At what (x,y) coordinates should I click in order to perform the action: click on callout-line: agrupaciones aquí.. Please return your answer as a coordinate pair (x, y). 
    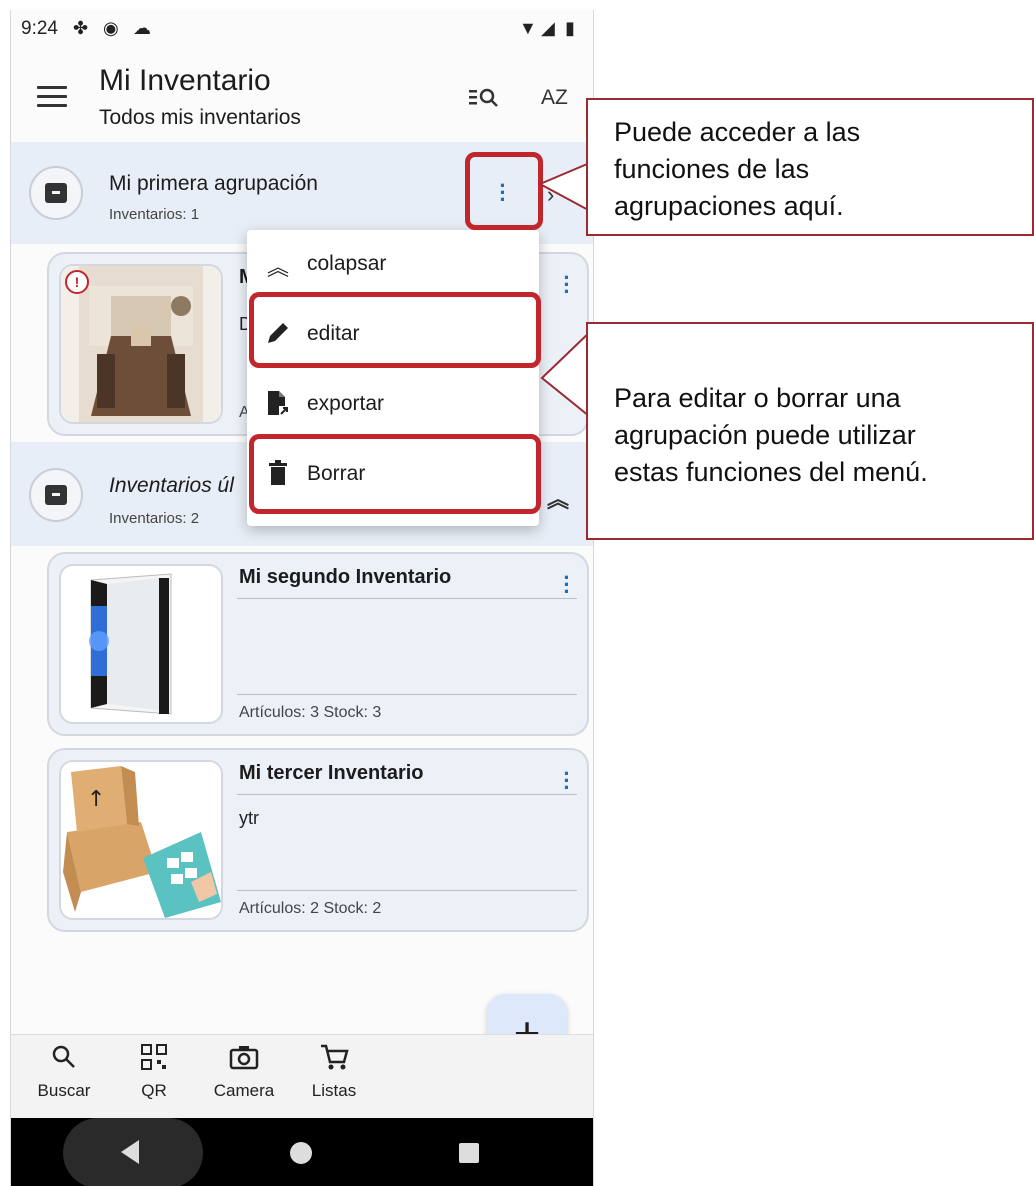
    Looking at the image, I should click on (729, 206).